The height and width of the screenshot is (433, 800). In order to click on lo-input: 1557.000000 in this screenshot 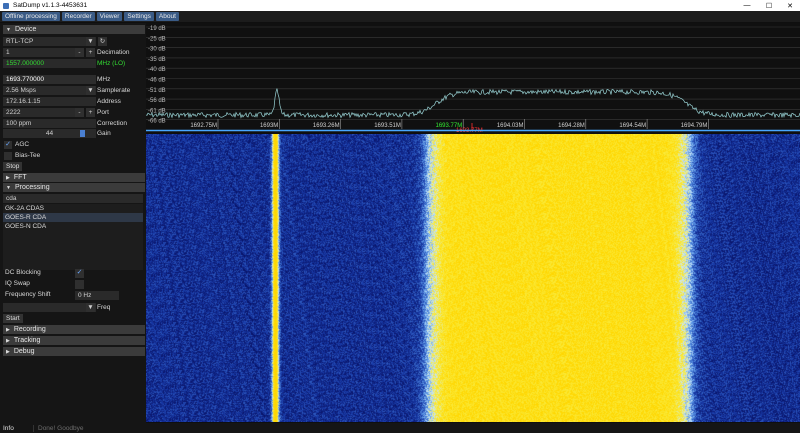, I will do `click(49, 63)`.